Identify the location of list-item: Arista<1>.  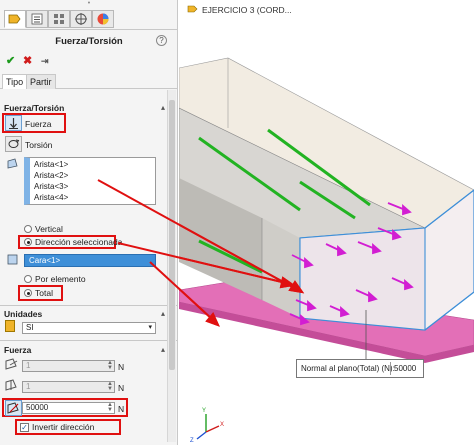
(92, 164).